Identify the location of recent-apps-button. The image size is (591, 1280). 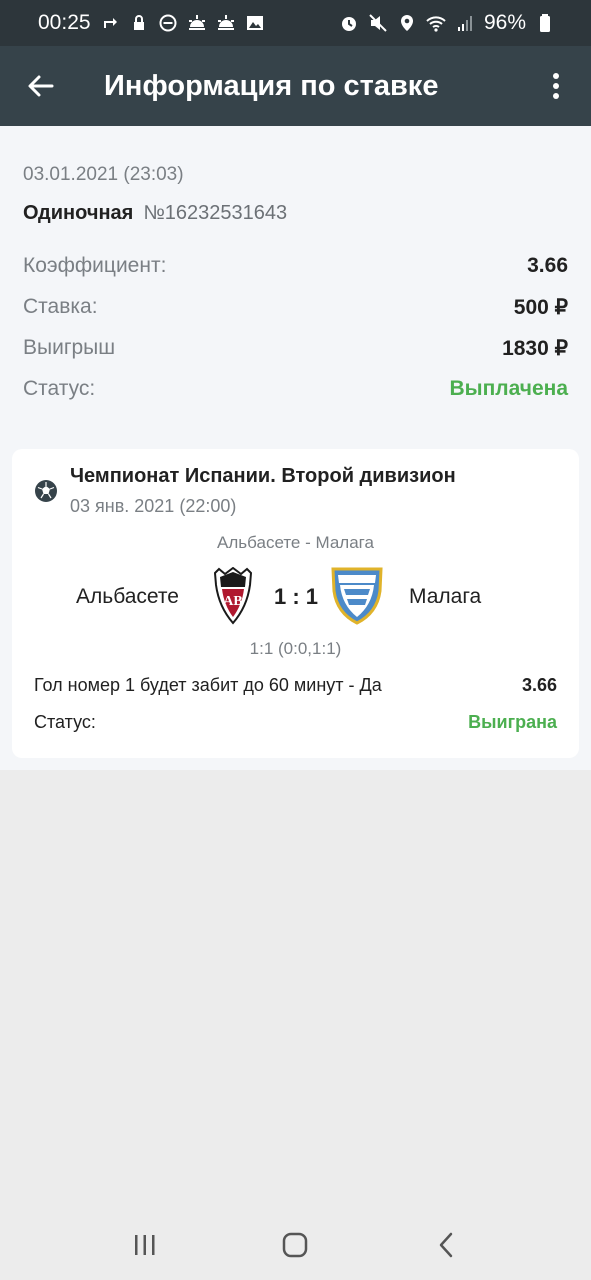
(145, 1245).